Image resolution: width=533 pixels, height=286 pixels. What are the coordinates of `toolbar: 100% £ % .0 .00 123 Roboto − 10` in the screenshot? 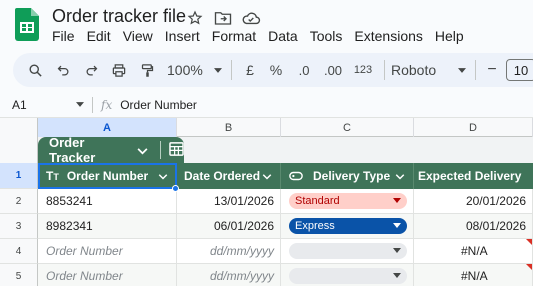 It's located at (273, 70).